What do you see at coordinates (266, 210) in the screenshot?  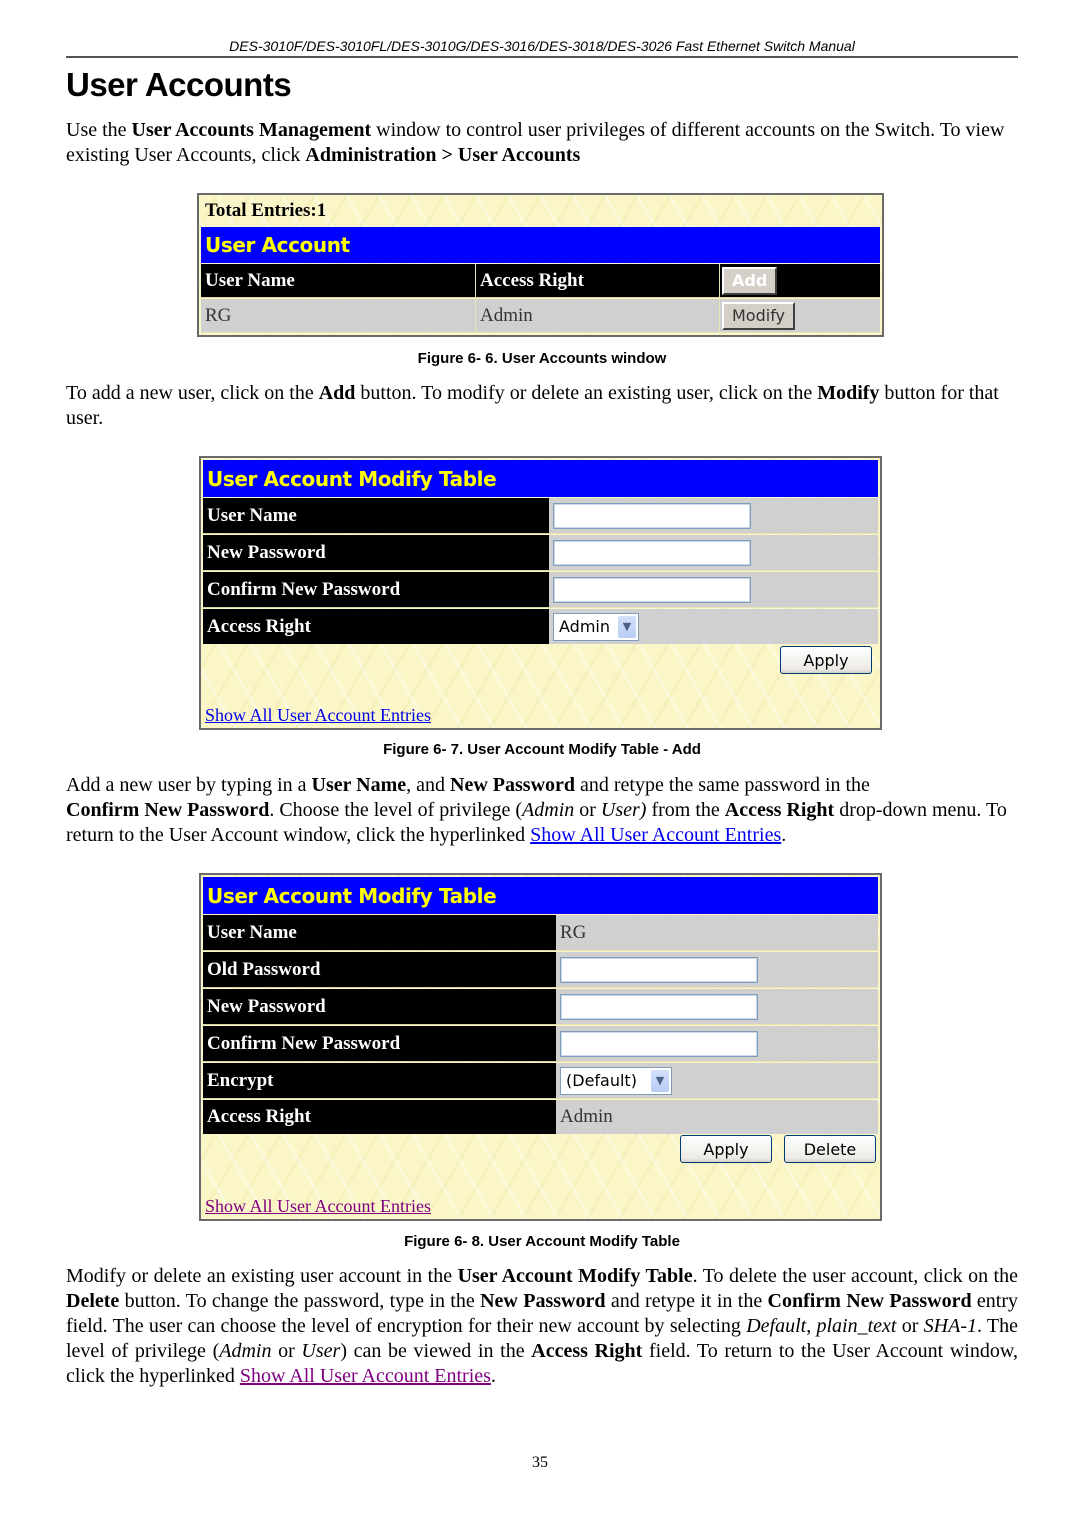 I see `total-entries: Total Entries:1` at bounding box center [266, 210].